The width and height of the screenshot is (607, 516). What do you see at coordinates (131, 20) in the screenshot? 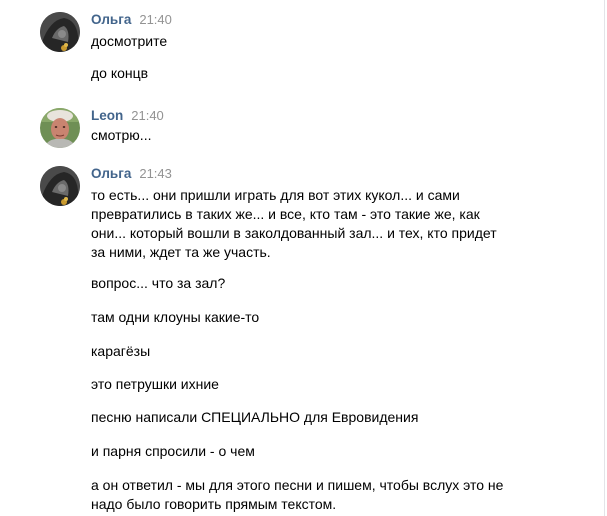
I see `message-header: Ольга 21:40` at bounding box center [131, 20].